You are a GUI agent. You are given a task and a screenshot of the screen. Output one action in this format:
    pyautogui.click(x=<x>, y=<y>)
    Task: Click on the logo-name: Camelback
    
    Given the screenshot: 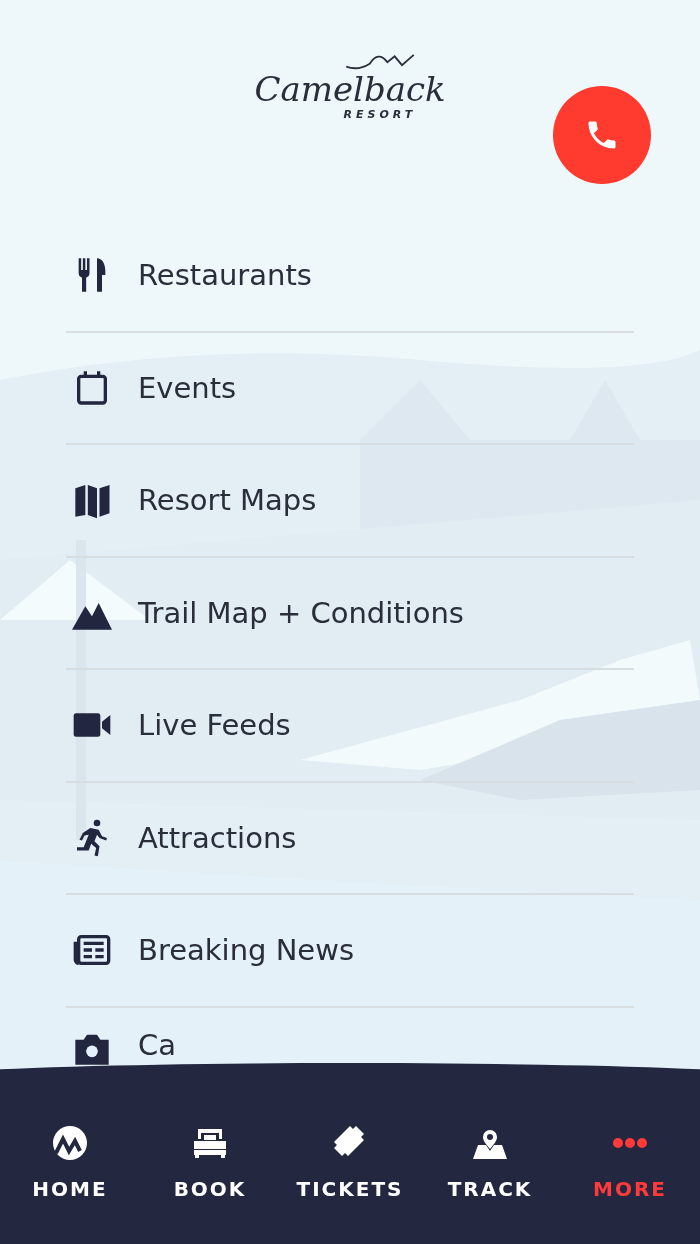 What is the action you would take?
    pyautogui.click(x=350, y=89)
    